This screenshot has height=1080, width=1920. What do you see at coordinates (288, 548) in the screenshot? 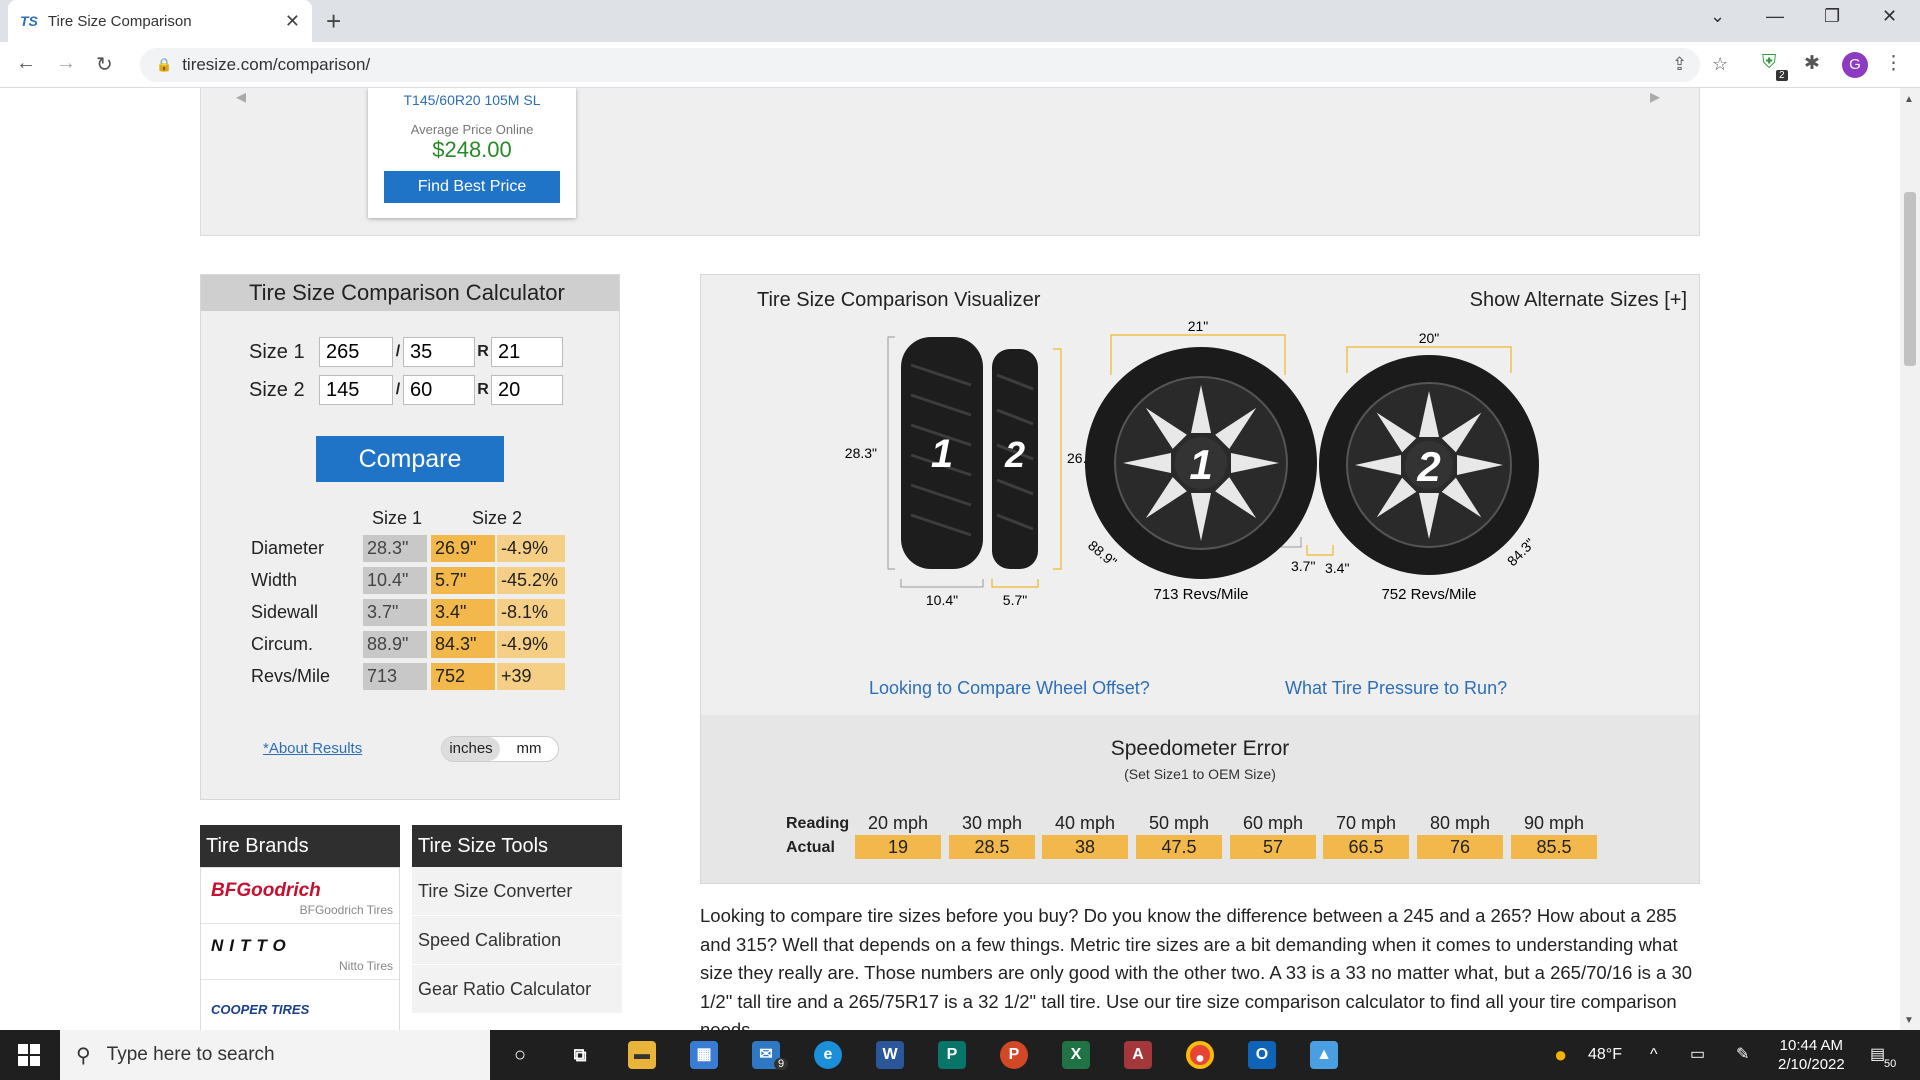
I see `result-label: Diameter` at bounding box center [288, 548].